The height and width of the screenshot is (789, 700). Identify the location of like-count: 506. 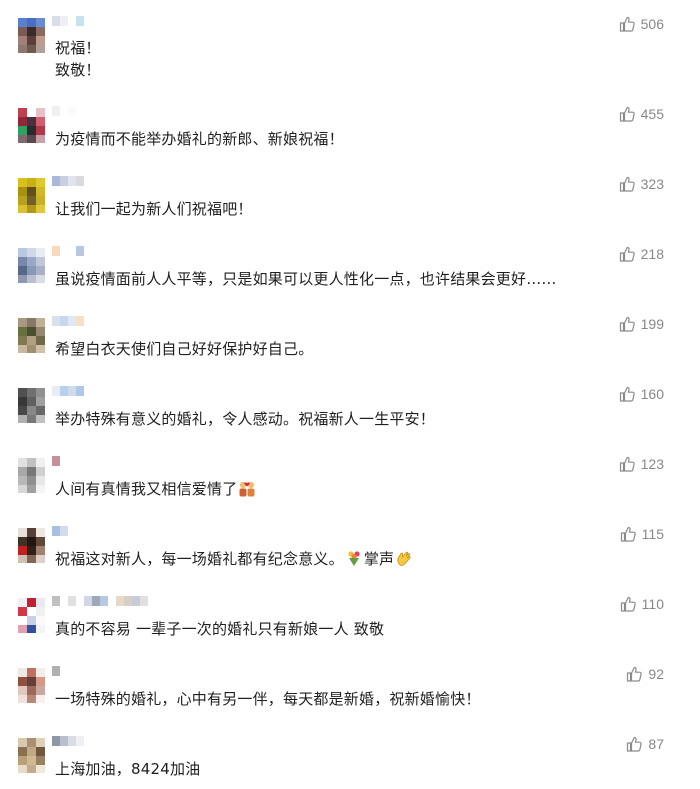
(652, 24).